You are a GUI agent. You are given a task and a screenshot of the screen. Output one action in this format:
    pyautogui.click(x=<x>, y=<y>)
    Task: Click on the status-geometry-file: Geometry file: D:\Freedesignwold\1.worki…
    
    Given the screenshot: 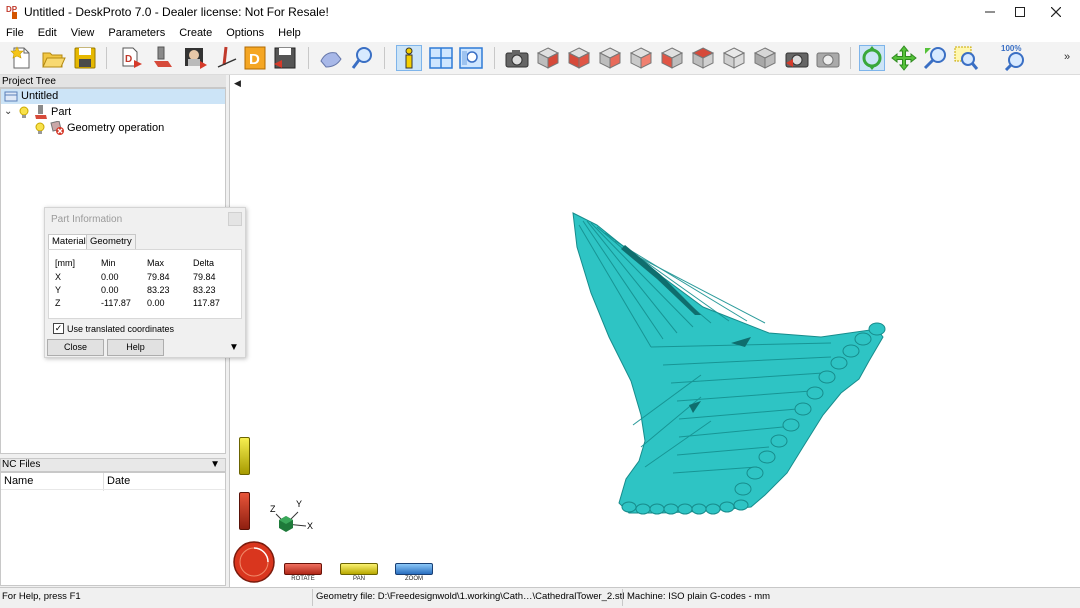 What is the action you would take?
    pyautogui.click(x=470, y=596)
    